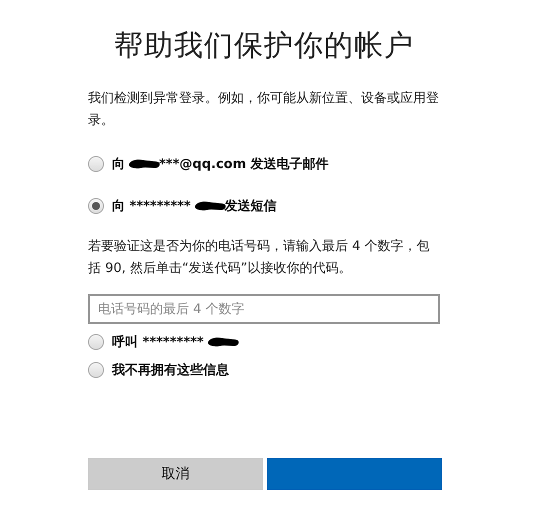 Image resolution: width=536 pixels, height=506 pixels. Describe the element at coordinates (264, 110) in the screenshot. I see `intro-text: 我们检测到异常登录。例如，你可能从新位置、设备或应用登录。` at that location.